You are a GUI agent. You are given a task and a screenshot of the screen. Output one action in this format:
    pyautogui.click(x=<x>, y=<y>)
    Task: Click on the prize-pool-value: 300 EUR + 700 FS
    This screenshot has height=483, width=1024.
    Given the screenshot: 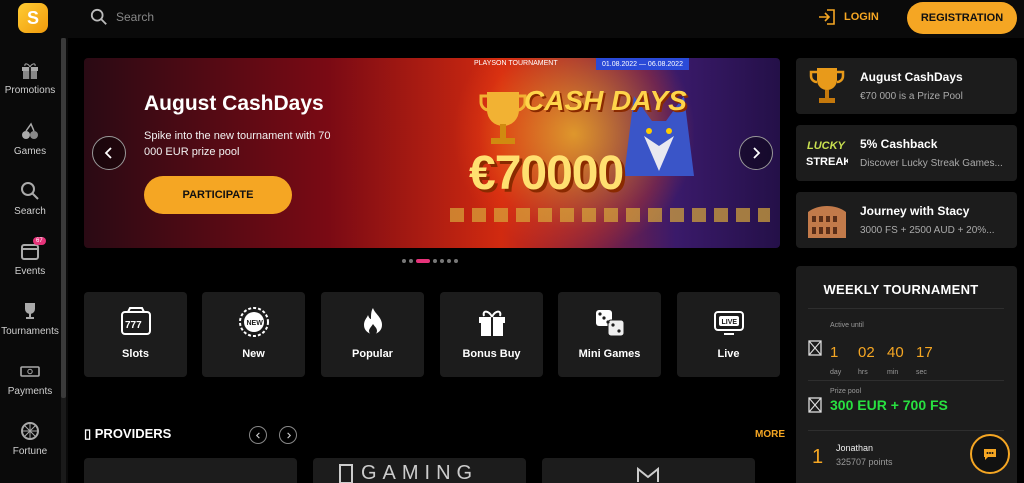 What is the action you would take?
    pyautogui.click(x=889, y=405)
    